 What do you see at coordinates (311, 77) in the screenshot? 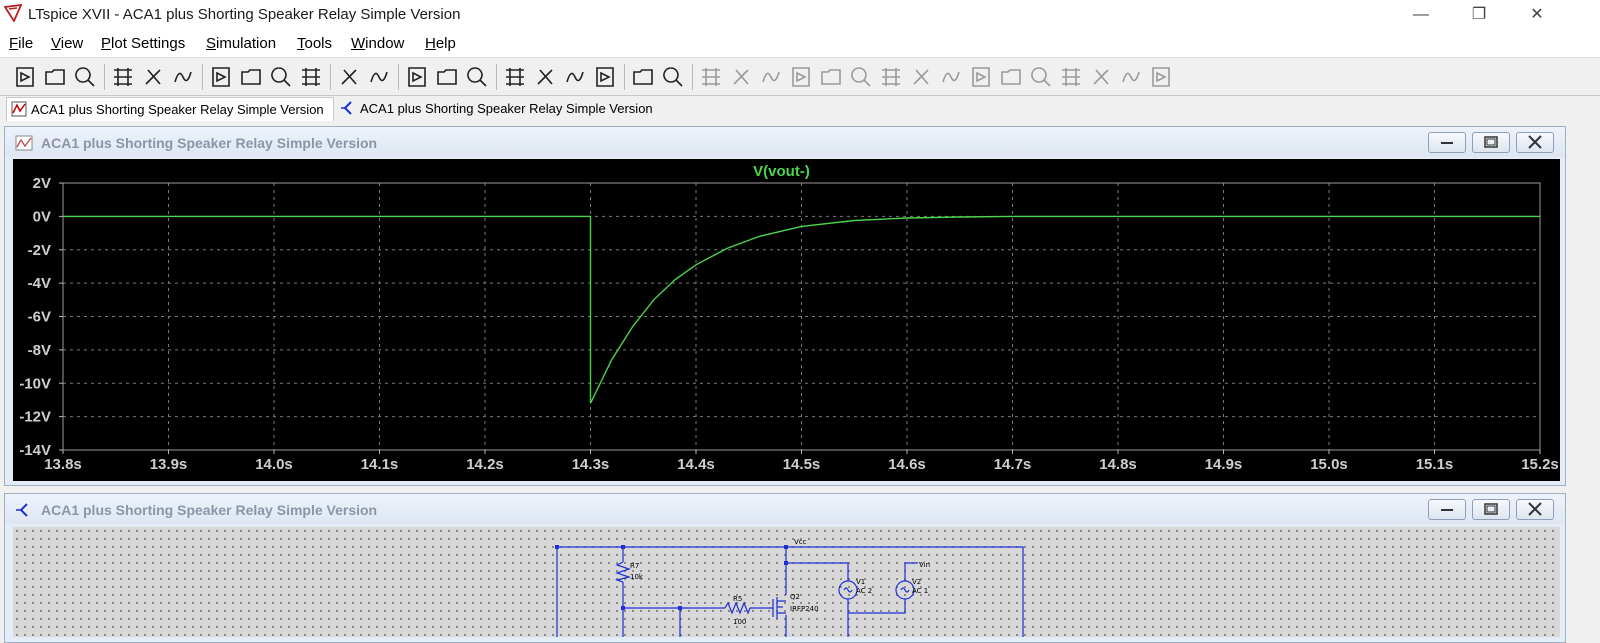
I see `zoom-fit-icon` at bounding box center [311, 77].